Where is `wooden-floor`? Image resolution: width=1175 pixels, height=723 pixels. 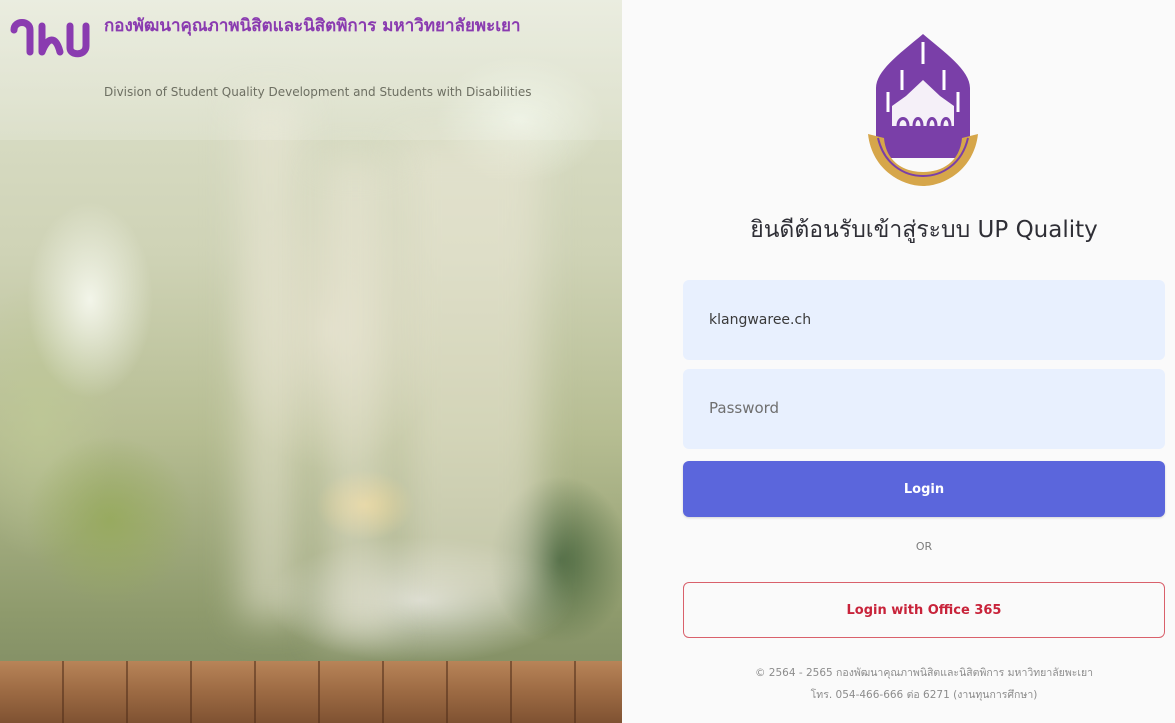 wooden-floor is located at coordinates (311, 692).